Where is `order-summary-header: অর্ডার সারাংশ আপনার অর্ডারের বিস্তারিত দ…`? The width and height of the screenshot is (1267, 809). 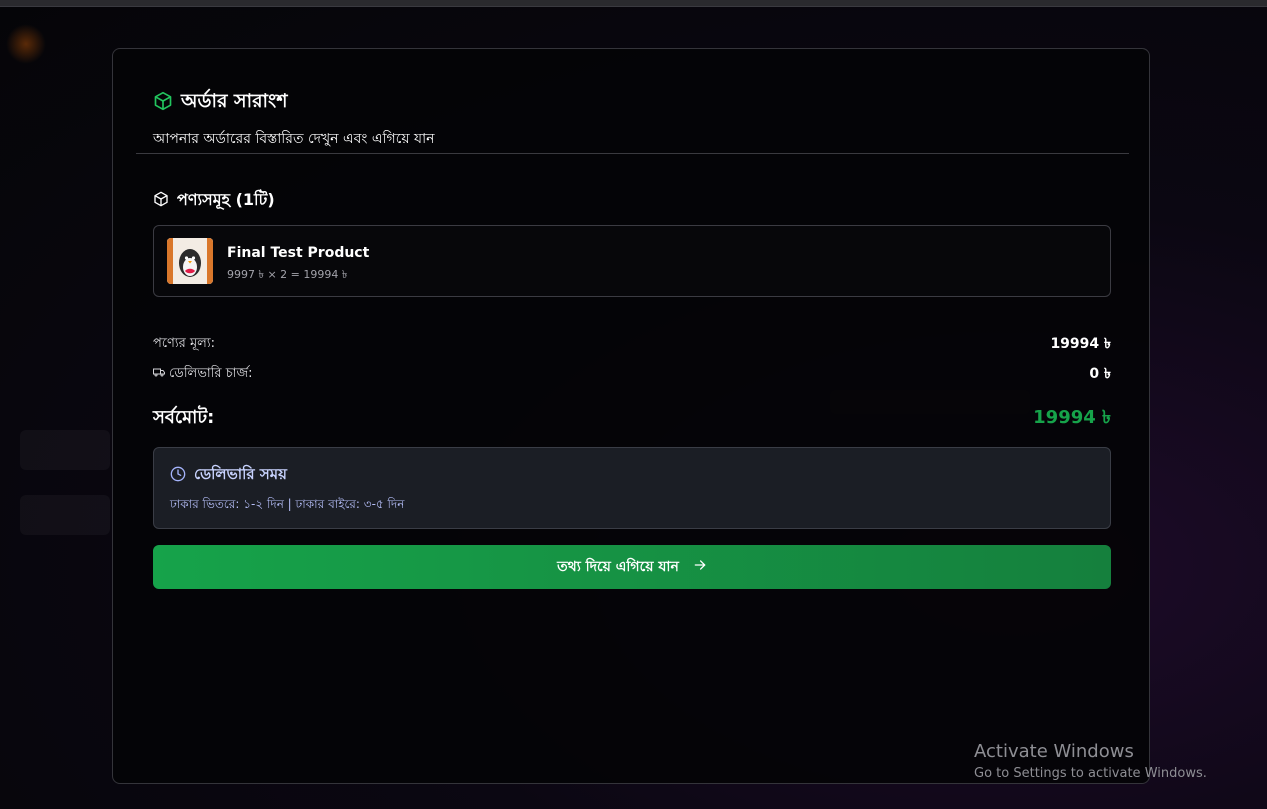 order-summary-header: অর্ডার সারাংশ আপনার অর্ডারের বিস্তারিত দ… is located at coordinates (294, 119).